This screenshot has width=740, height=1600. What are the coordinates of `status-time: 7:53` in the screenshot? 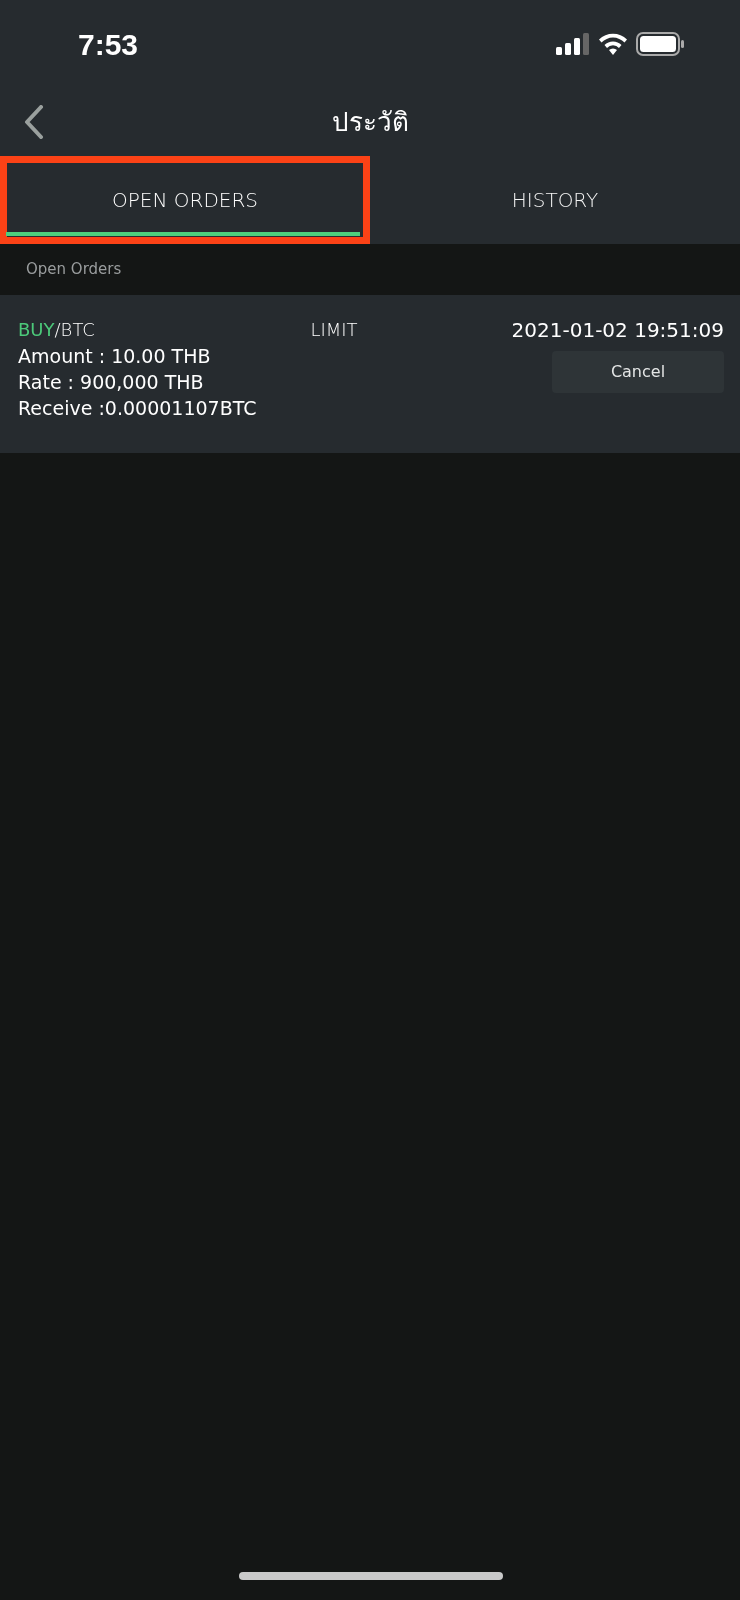 It's located at (108, 44).